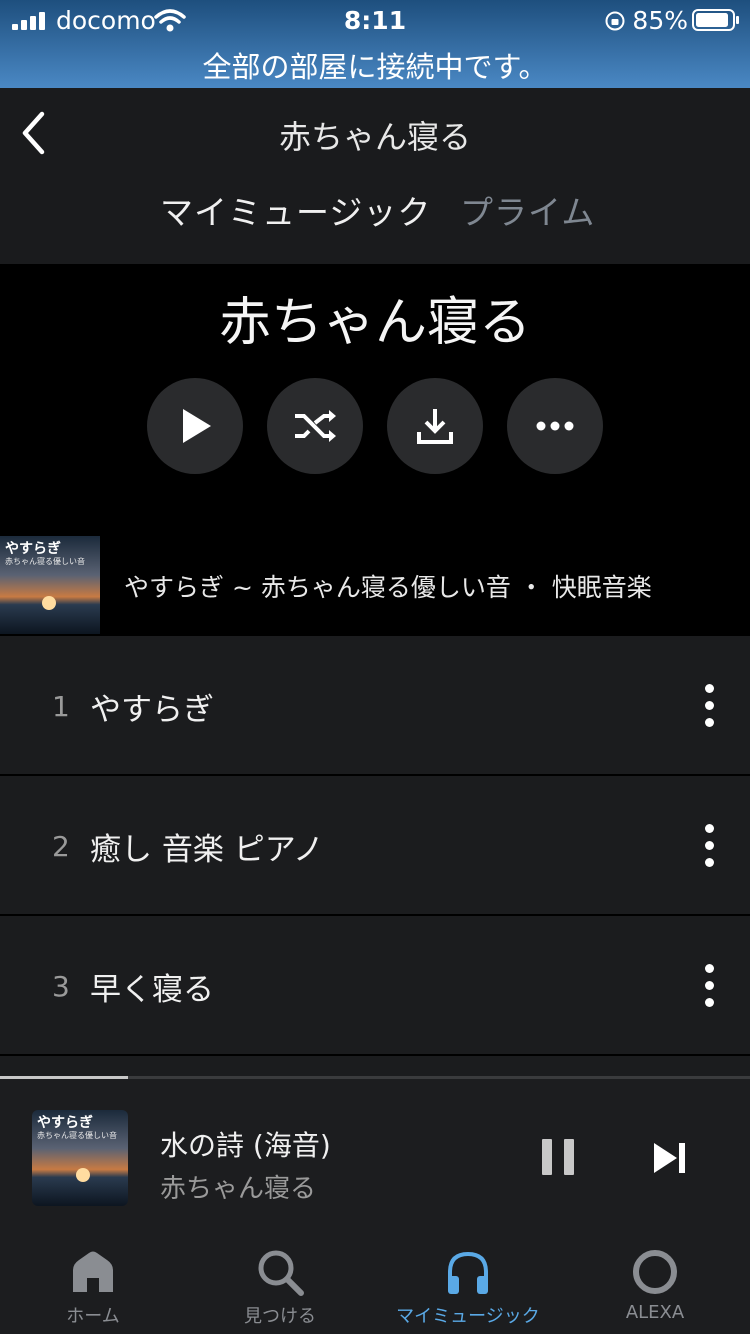 The height and width of the screenshot is (1334, 750). What do you see at coordinates (93, 1271) in the screenshot?
I see `home-icon` at bounding box center [93, 1271].